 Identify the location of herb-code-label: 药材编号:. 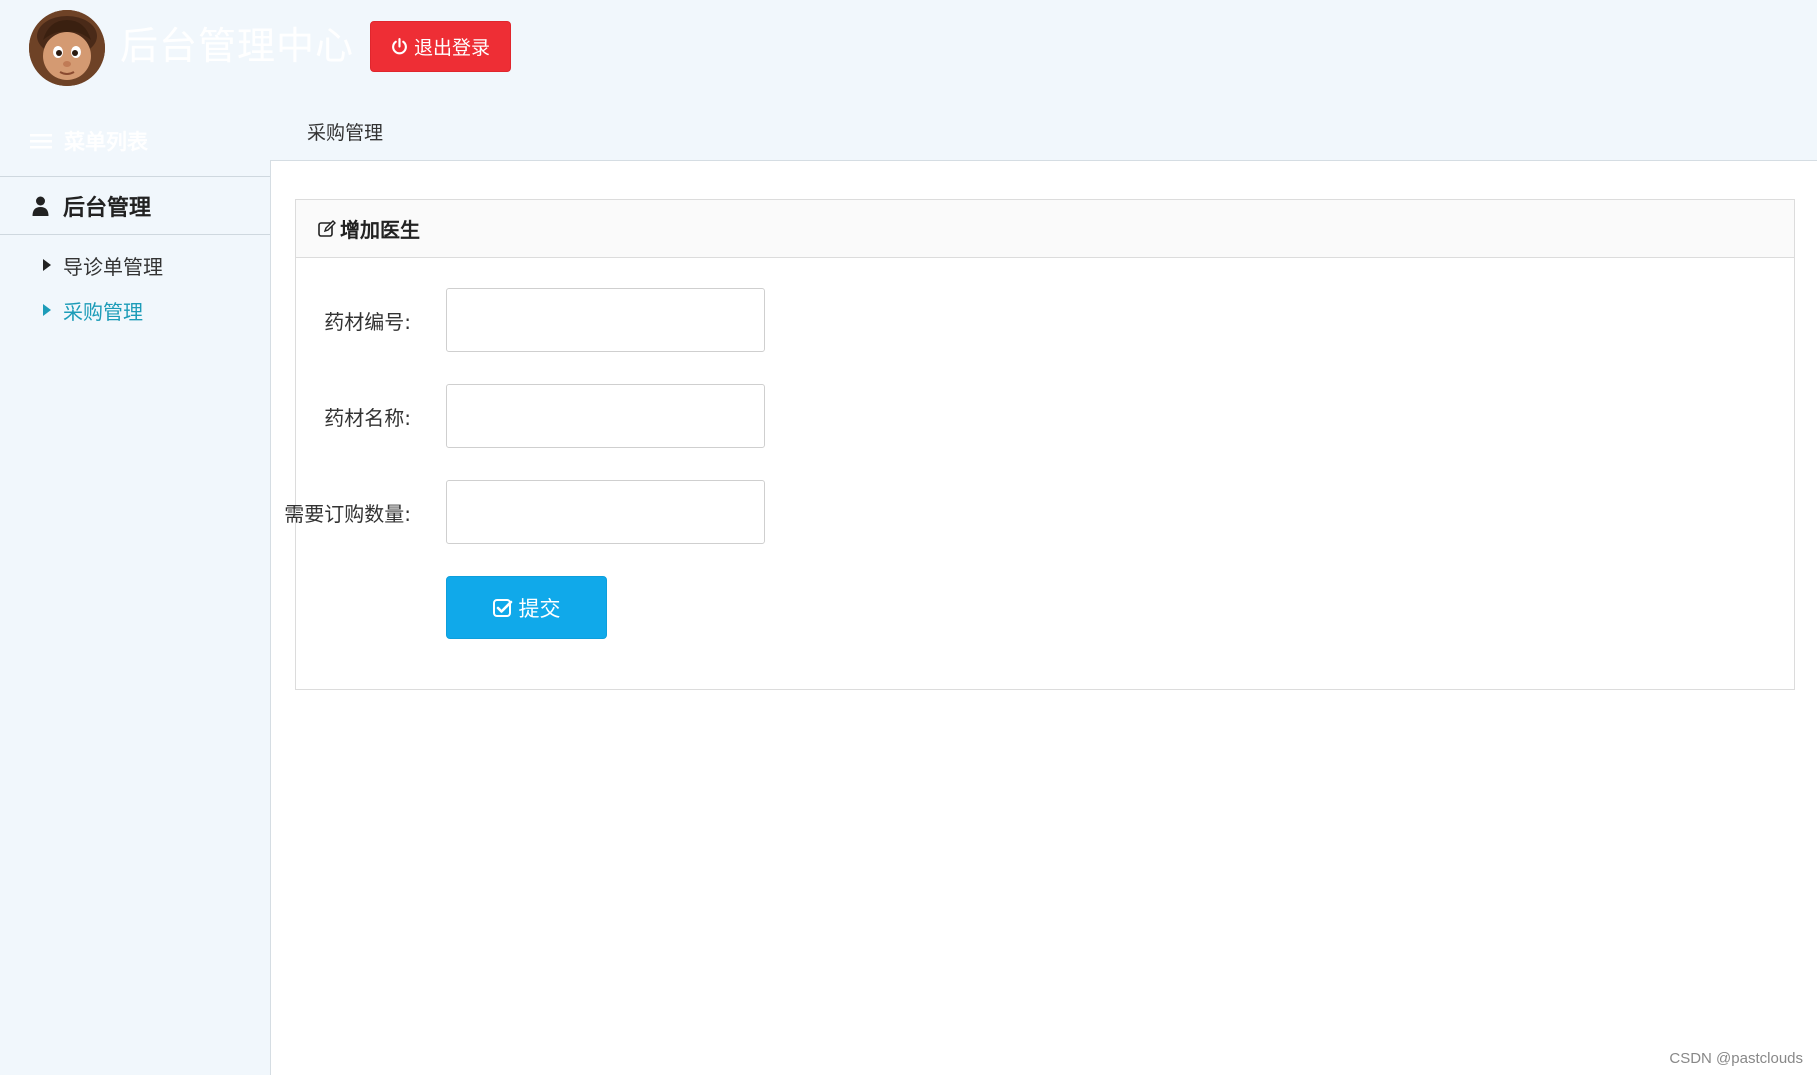
(367, 321).